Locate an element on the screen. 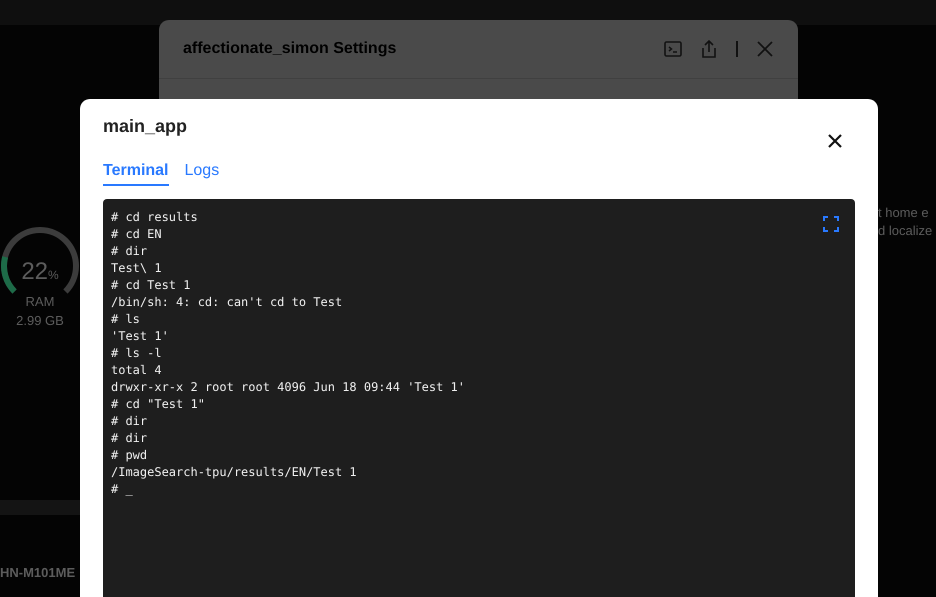  share-icon is located at coordinates (709, 49).